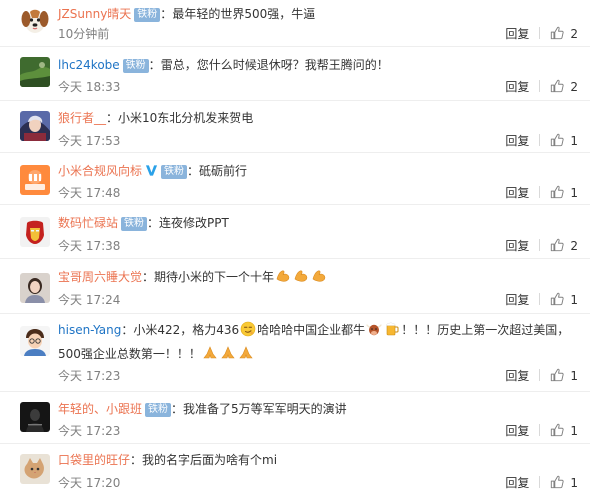 This screenshot has height=496, width=590. I want to click on comment-item: 口袋里的旺仔：我的名字后面为啥有个mi 今天 17:20 回复 1, so click(295, 470).